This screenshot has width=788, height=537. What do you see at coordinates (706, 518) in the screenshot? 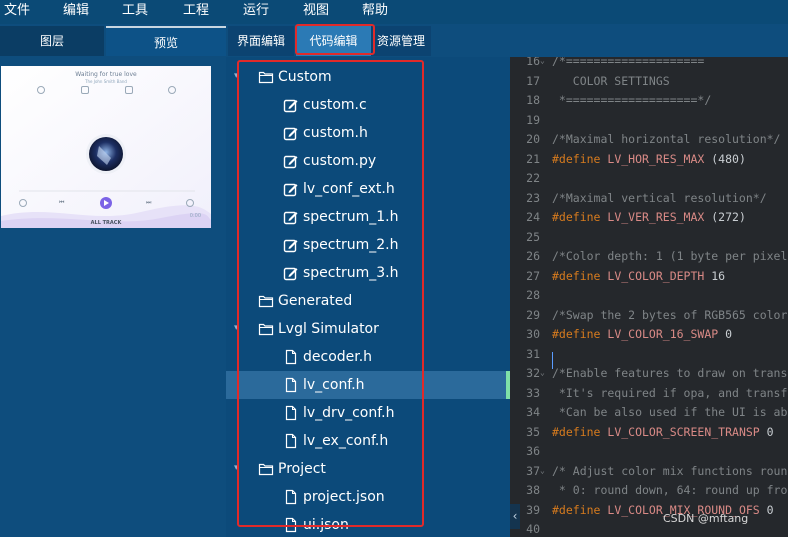
I see `watermark: CSDN @mftang` at bounding box center [706, 518].